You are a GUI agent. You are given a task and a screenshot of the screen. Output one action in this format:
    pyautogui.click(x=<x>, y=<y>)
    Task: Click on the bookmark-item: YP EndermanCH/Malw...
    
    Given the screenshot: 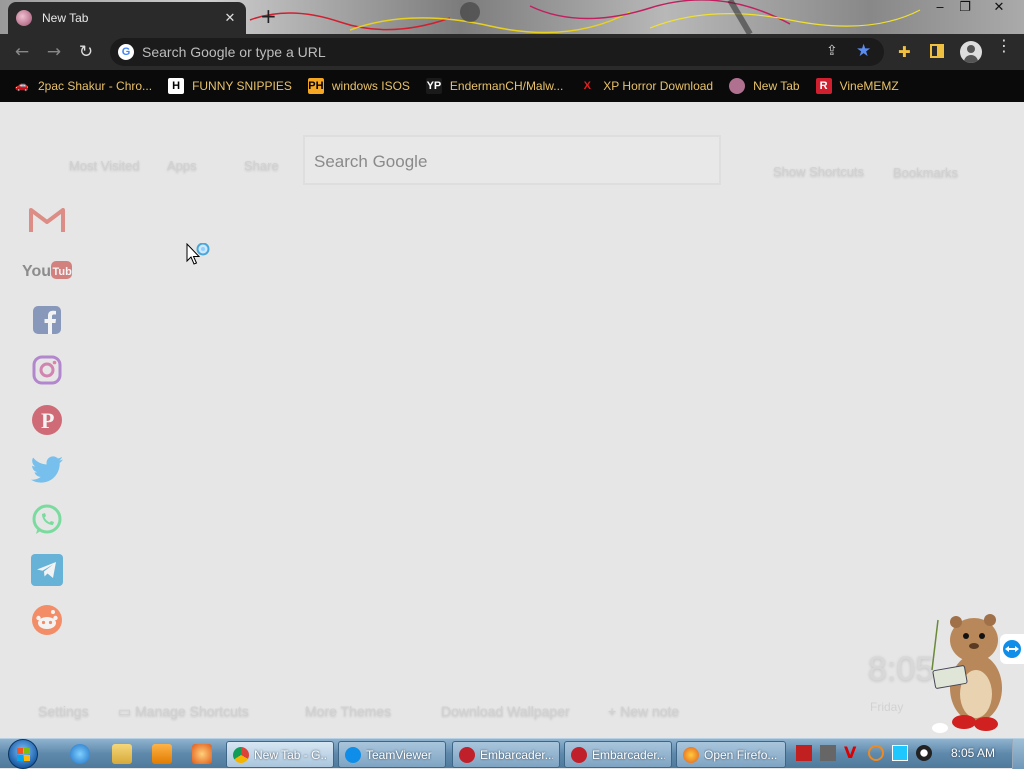 What is the action you would take?
    pyautogui.click(x=494, y=86)
    